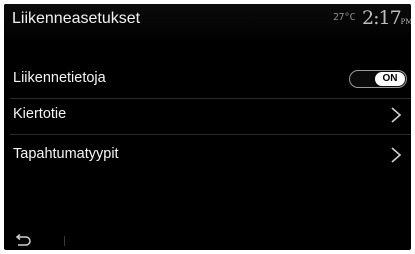 The width and height of the screenshot is (415, 254). What do you see at coordinates (207, 23) in the screenshot?
I see `header-bar: Liikenneasetukset 27°C 2:17PM` at bounding box center [207, 23].